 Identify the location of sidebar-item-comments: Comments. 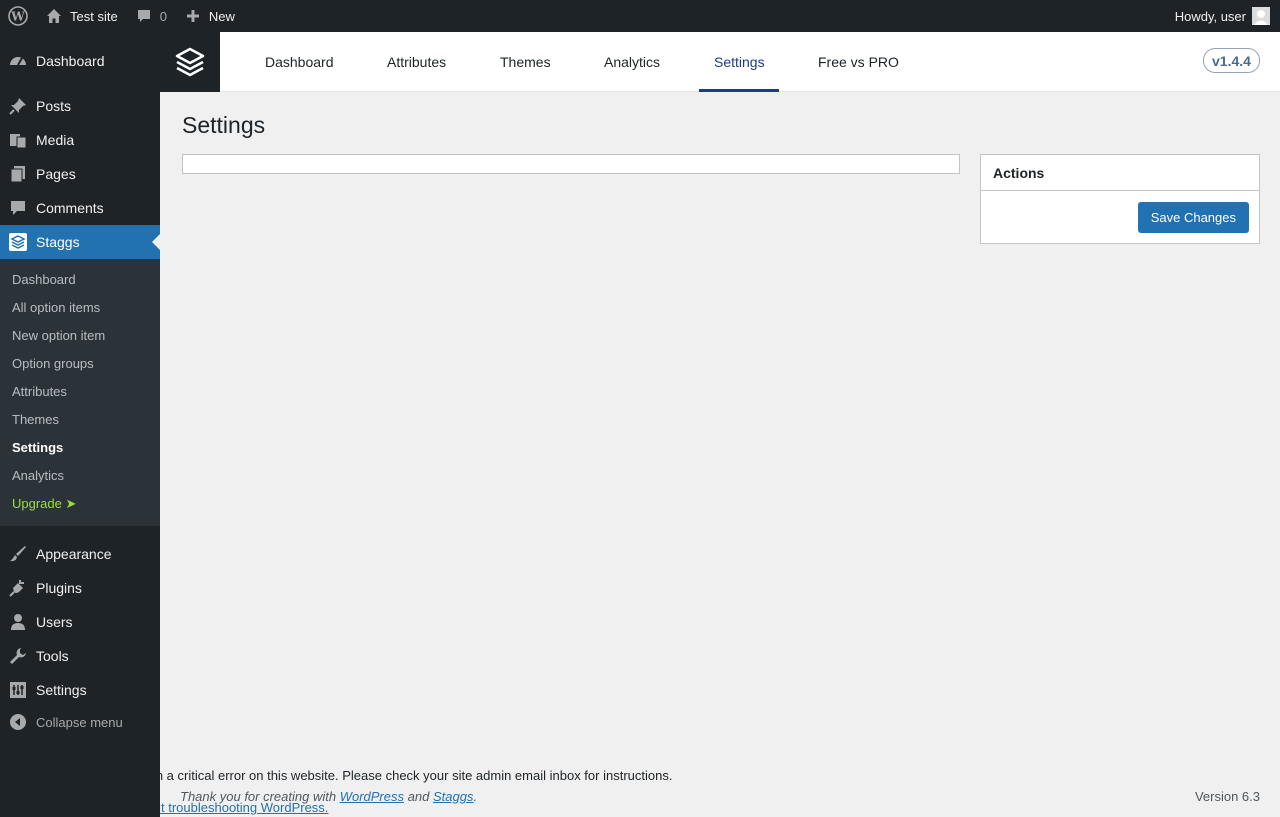
(80, 208).